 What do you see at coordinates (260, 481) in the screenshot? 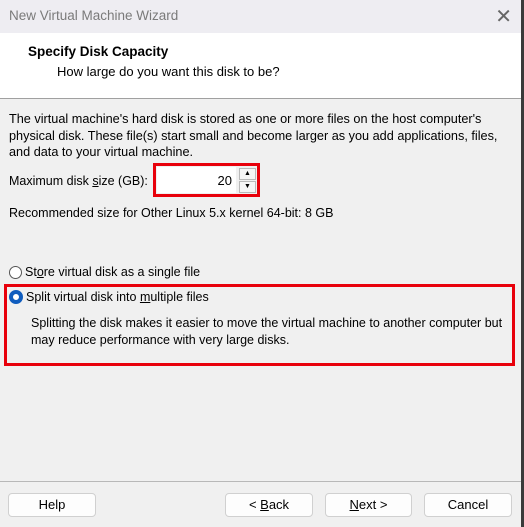
I see `footer-divider` at bounding box center [260, 481].